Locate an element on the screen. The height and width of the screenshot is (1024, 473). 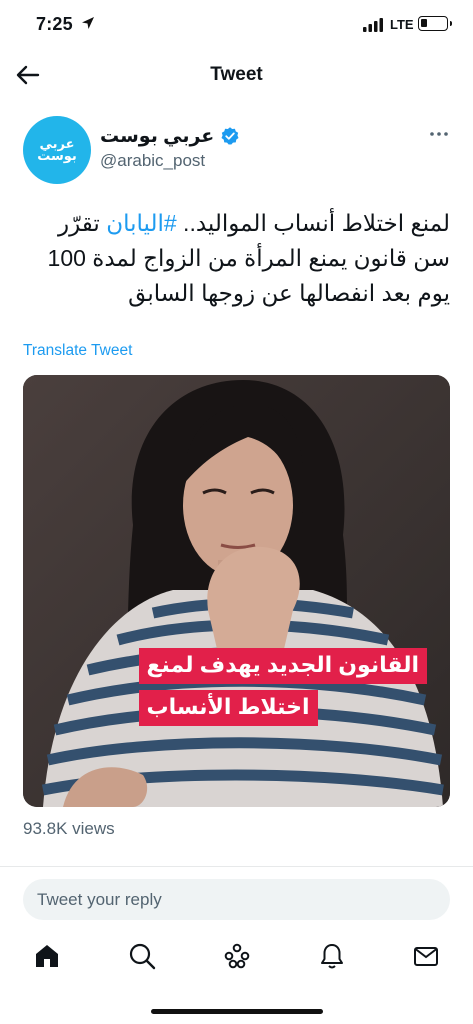
battery-icon is located at coordinates (435, 23).